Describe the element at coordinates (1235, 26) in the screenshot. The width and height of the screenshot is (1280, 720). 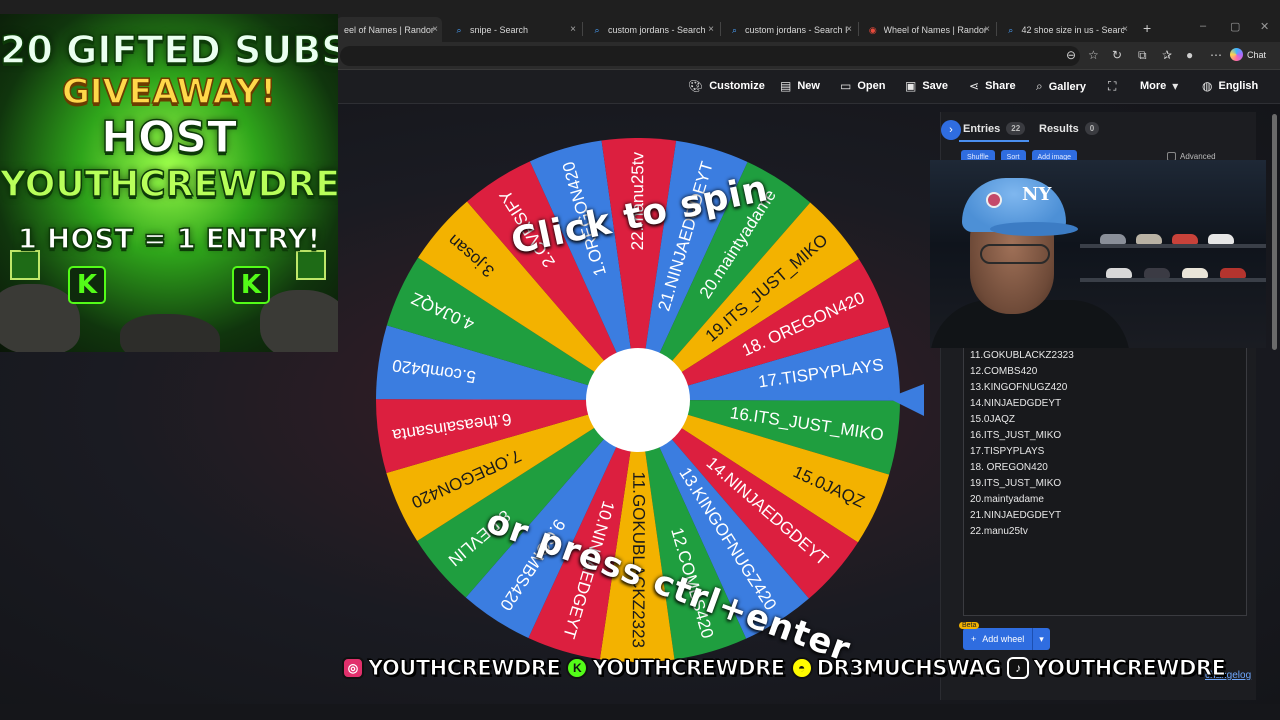
I see `maximize-icon: ▢` at that location.